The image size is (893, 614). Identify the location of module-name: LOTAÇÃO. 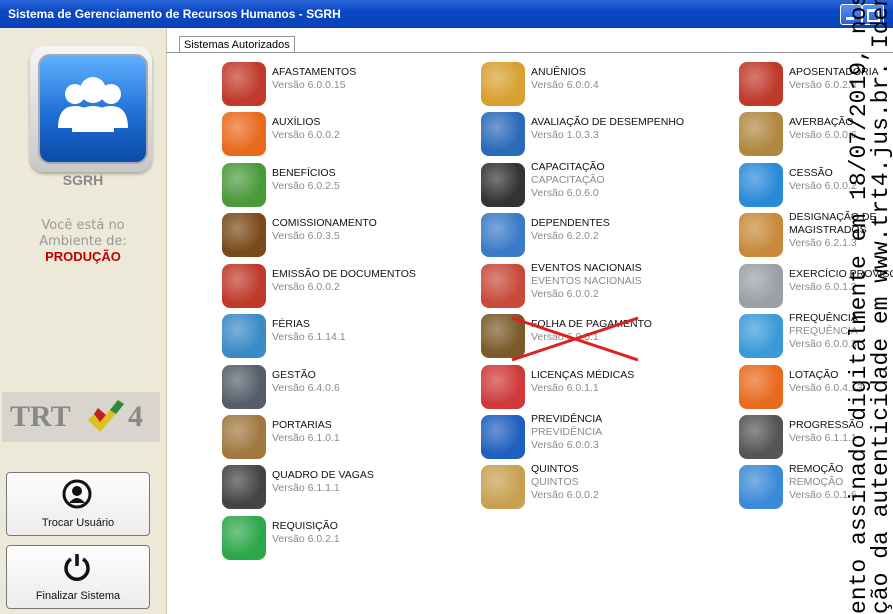
(814, 375).